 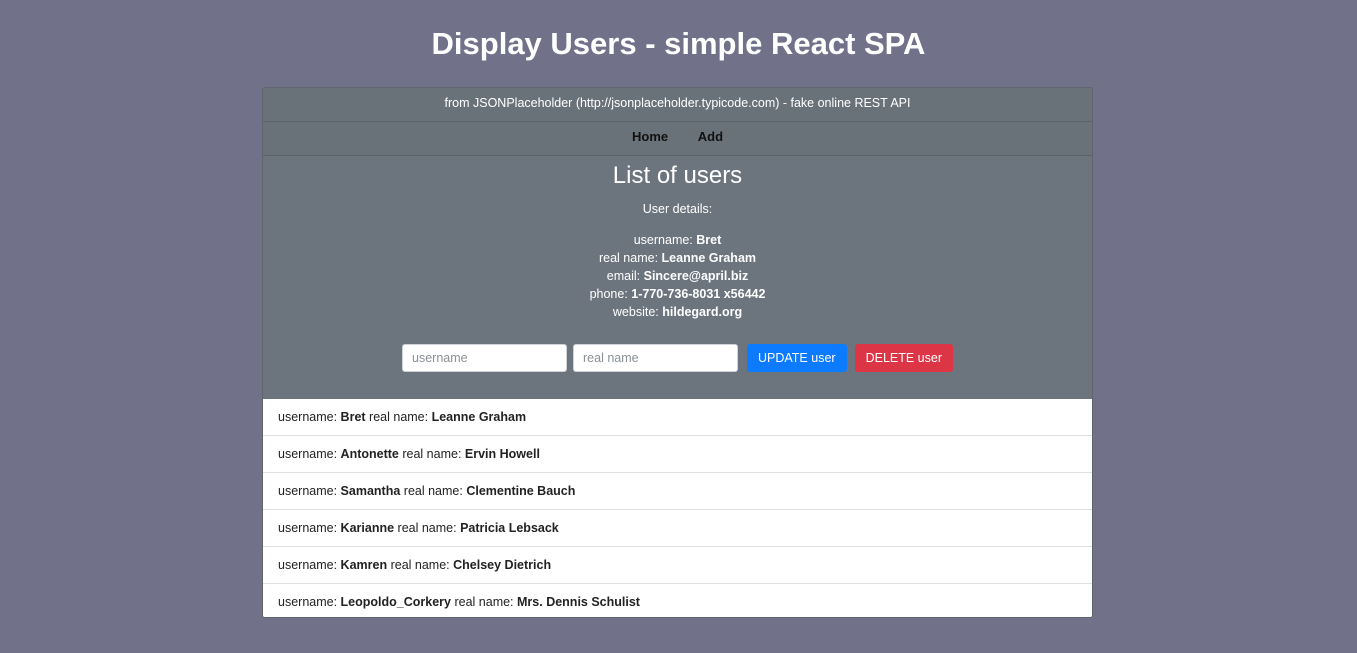 I want to click on list-username-value: Kamren, so click(x=364, y=565).